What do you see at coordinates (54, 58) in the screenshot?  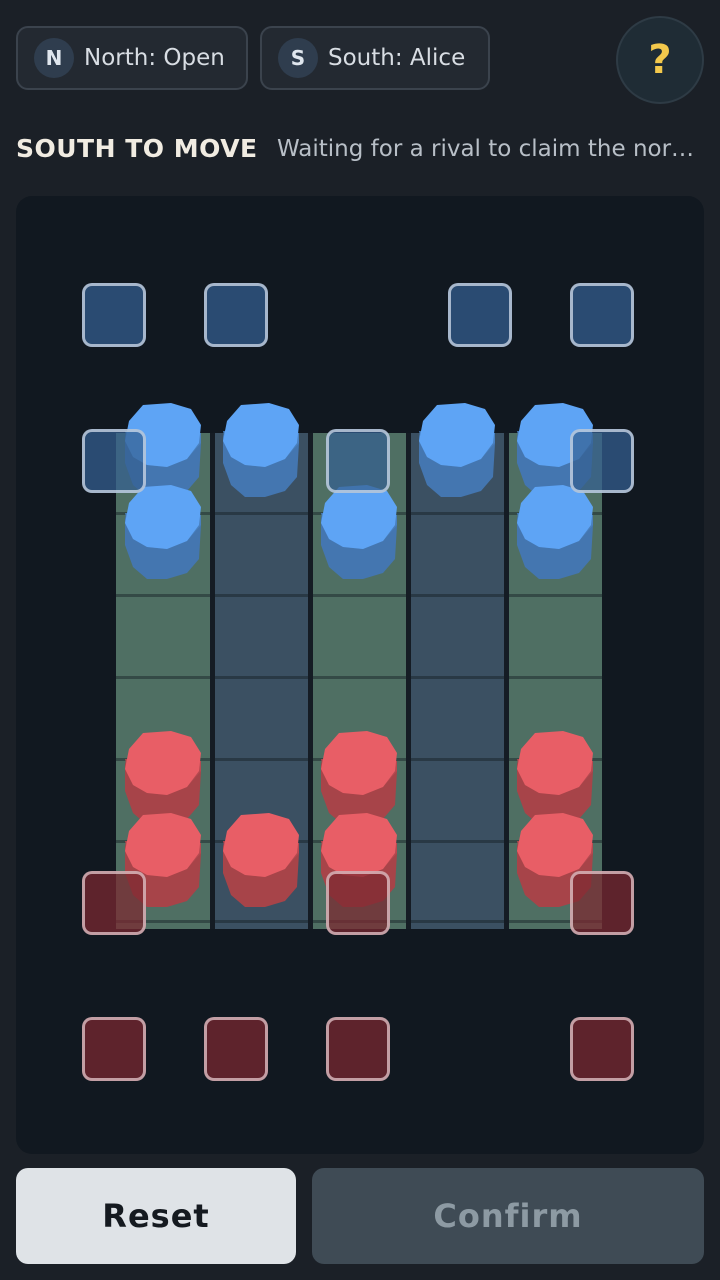 I see `north-badge: N` at bounding box center [54, 58].